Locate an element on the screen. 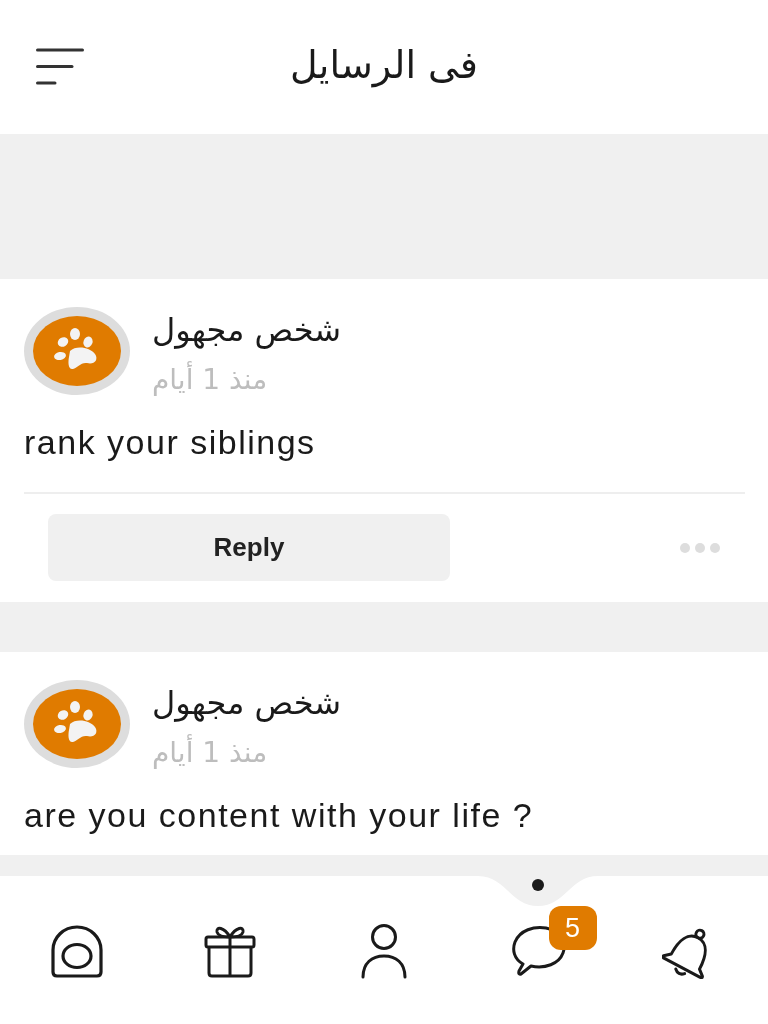 The width and height of the screenshot is (768, 1024). unread-count-badge: 5 is located at coordinates (572, 928).